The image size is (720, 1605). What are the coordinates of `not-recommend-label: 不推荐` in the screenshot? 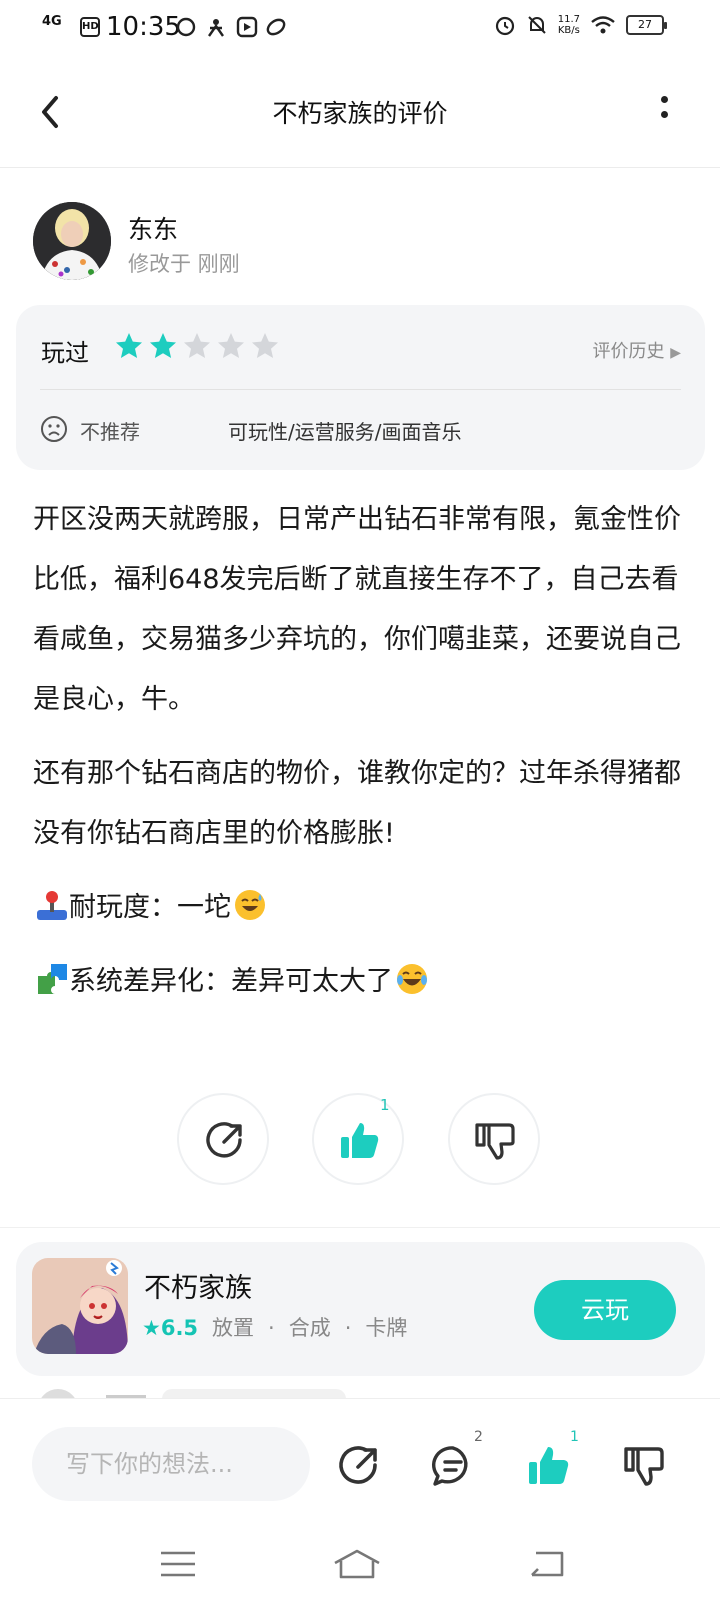 It's located at (110, 432).